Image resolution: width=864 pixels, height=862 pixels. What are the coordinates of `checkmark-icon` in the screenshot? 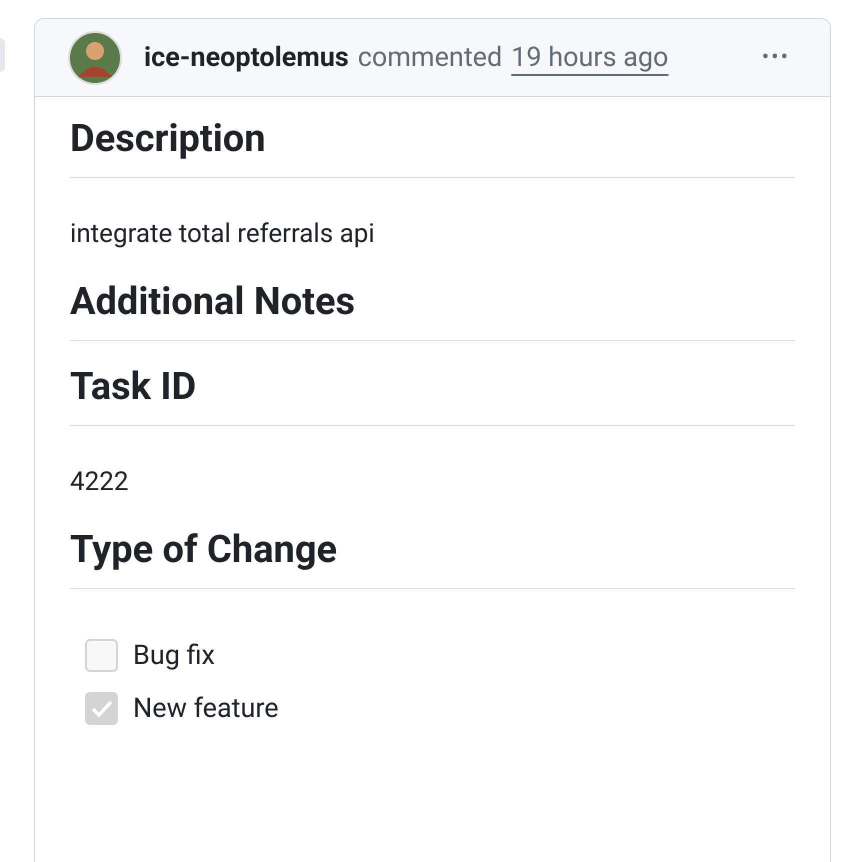 It's located at (101, 709).